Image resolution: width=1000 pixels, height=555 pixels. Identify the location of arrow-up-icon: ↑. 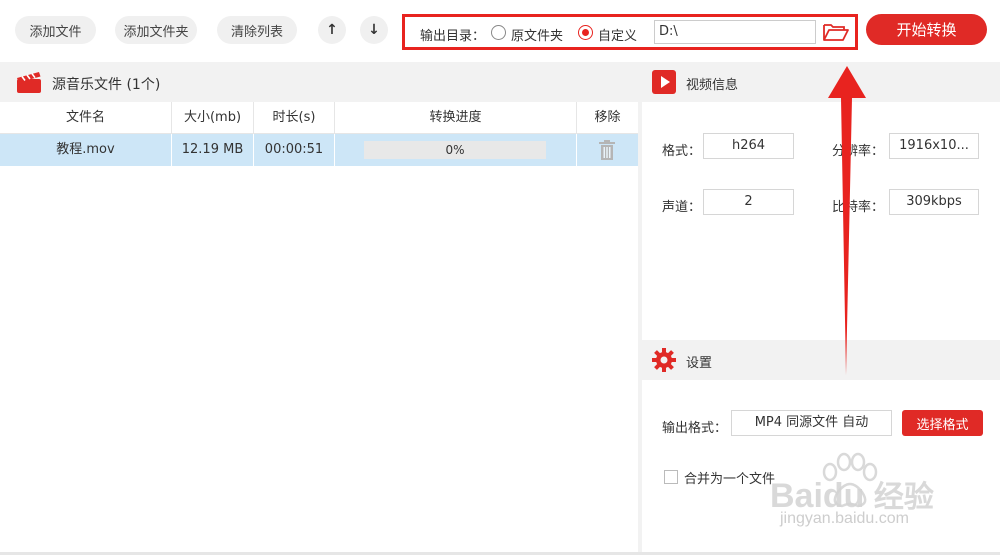
(332, 30).